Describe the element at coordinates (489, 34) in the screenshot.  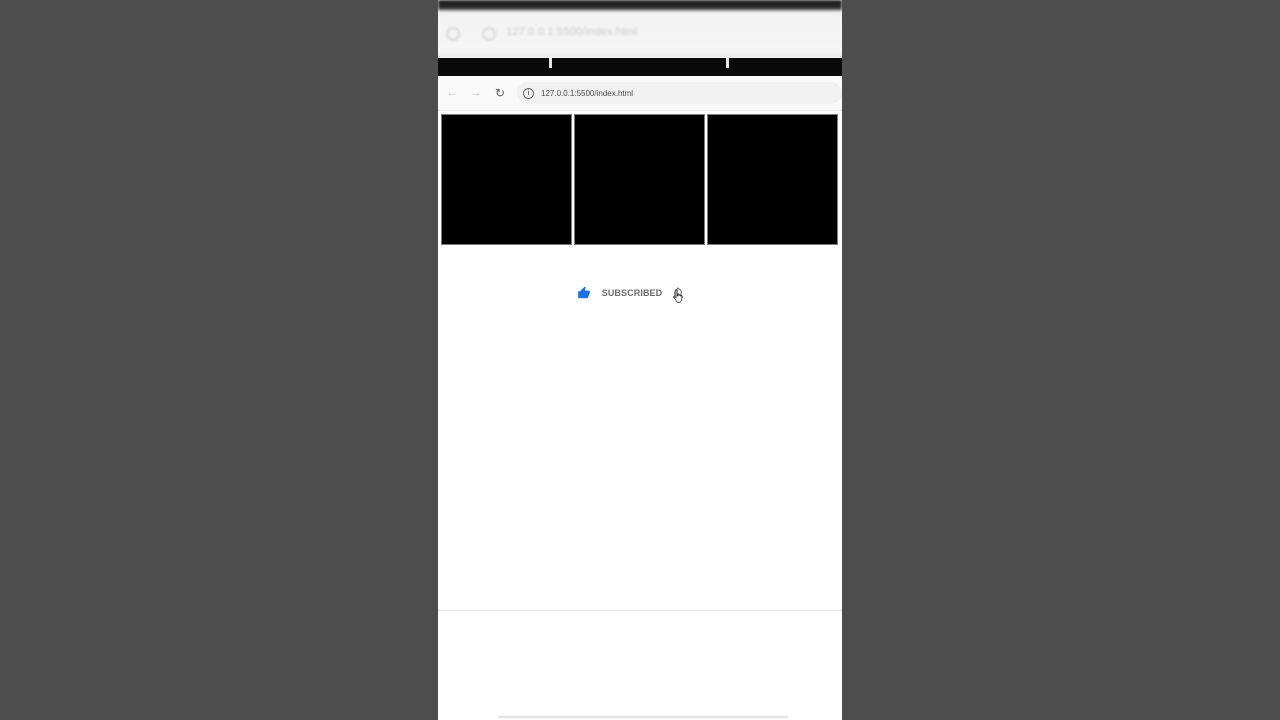
I see `ghost-info-icon` at that location.